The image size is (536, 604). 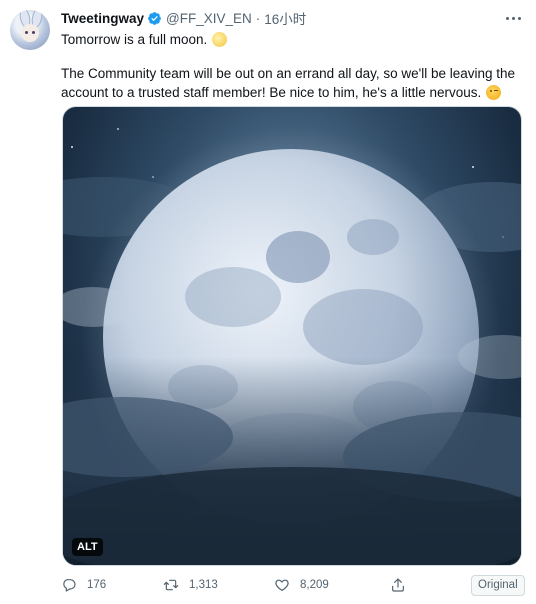 I want to click on retweet-button: 1,313, so click(x=190, y=585).